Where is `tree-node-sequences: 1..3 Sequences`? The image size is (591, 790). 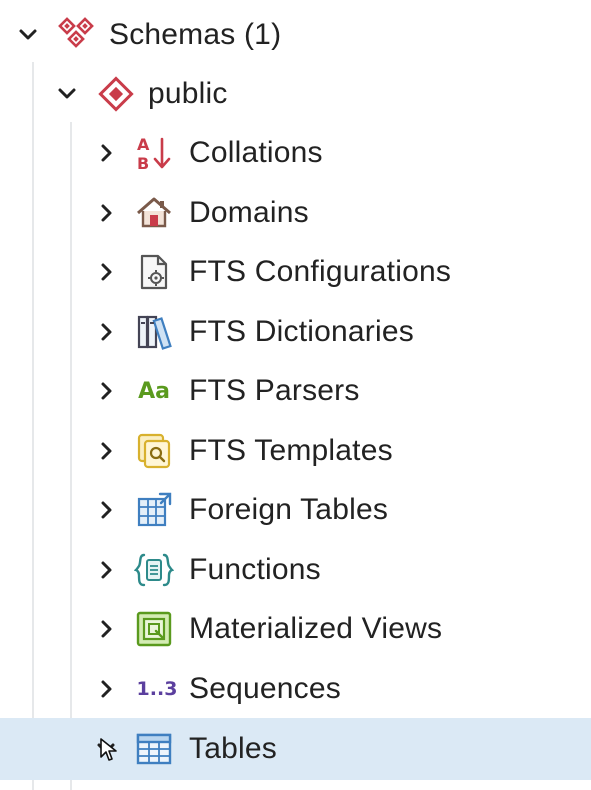
tree-node-sequences: 1..3 Sequences is located at coordinates (295, 689).